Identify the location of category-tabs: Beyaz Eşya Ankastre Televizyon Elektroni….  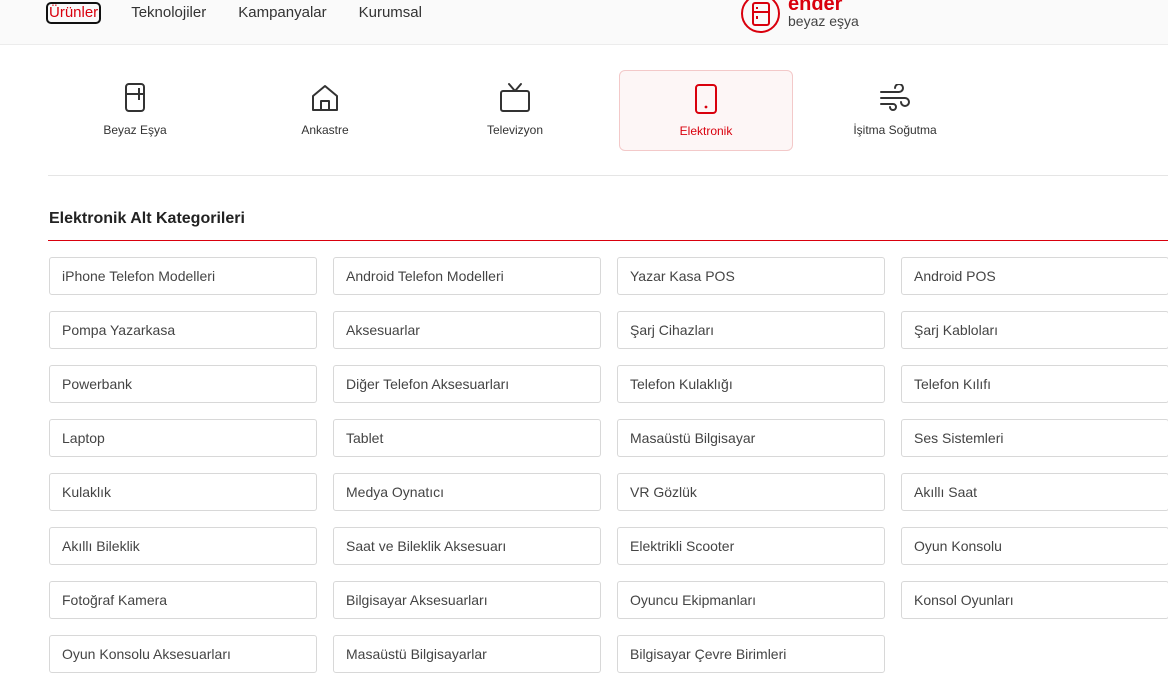
(608, 110).